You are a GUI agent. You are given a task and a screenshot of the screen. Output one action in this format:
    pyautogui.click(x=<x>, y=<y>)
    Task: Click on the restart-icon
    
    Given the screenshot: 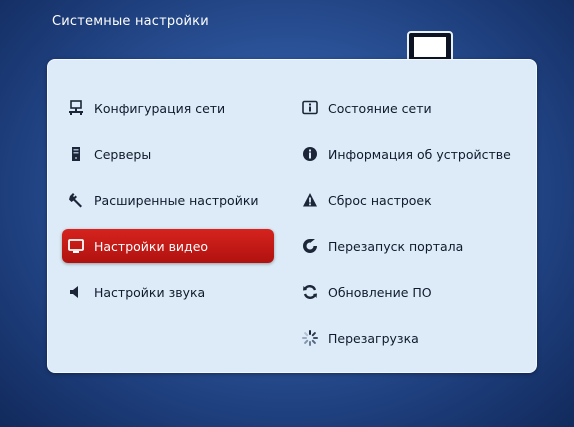 What is the action you would take?
    pyautogui.click(x=310, y=246)
    